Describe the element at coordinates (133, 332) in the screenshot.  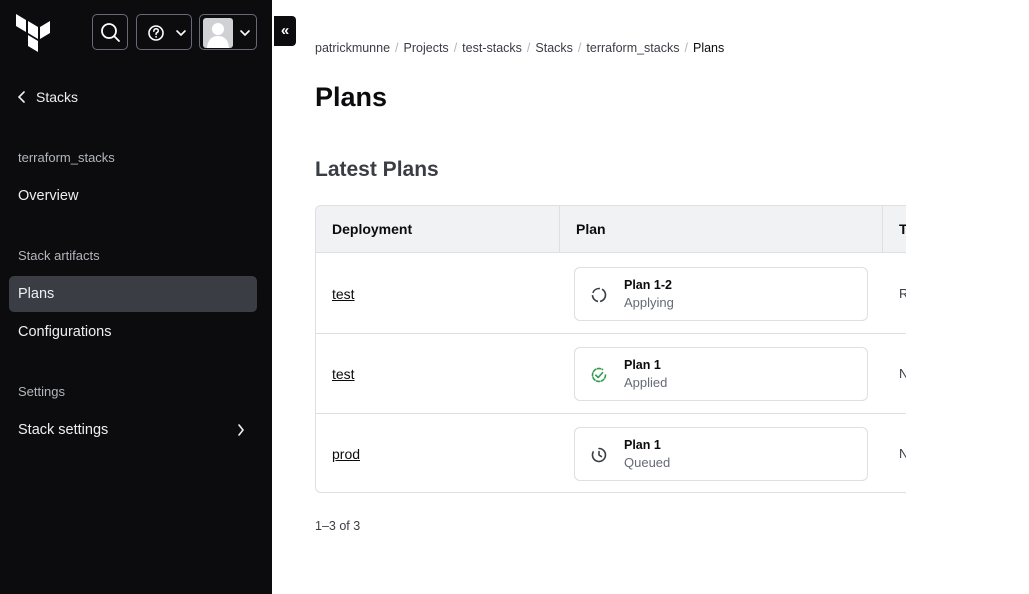
I see `sidebar-item-configurations: Configurations` at that location.